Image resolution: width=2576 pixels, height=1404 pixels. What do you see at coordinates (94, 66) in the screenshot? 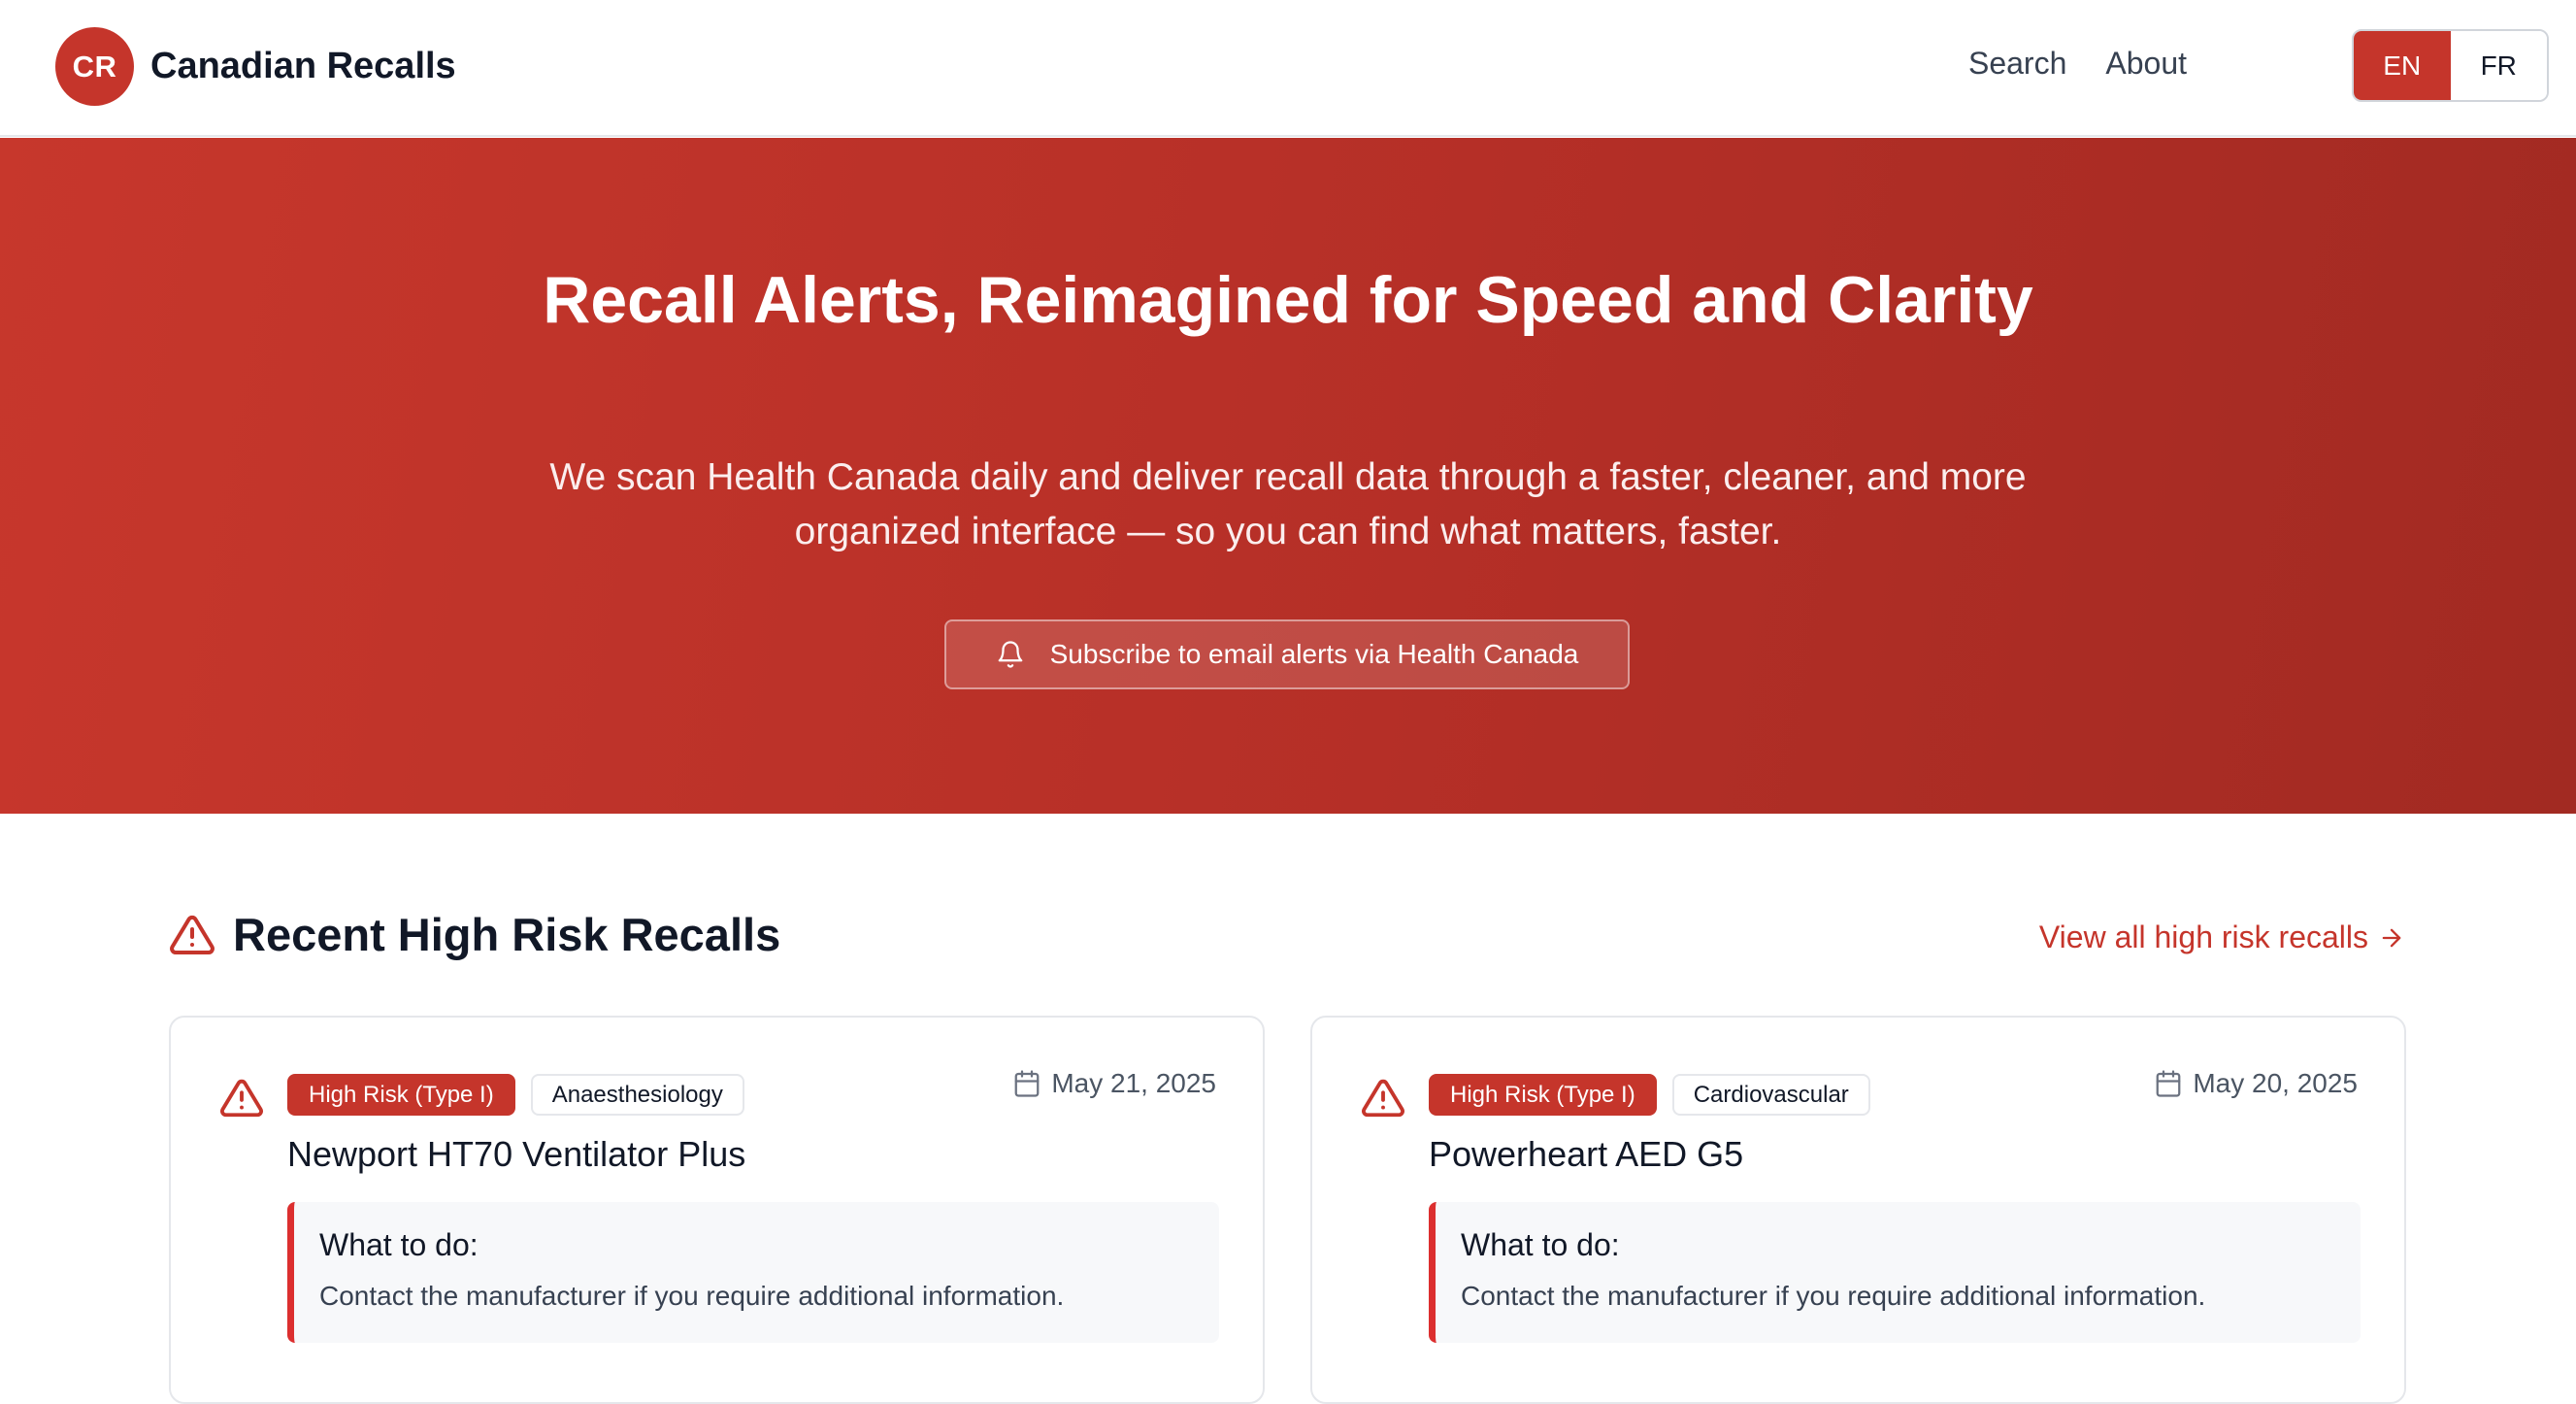
I see `brand-badge: CR` at bounding box center [94, 66].